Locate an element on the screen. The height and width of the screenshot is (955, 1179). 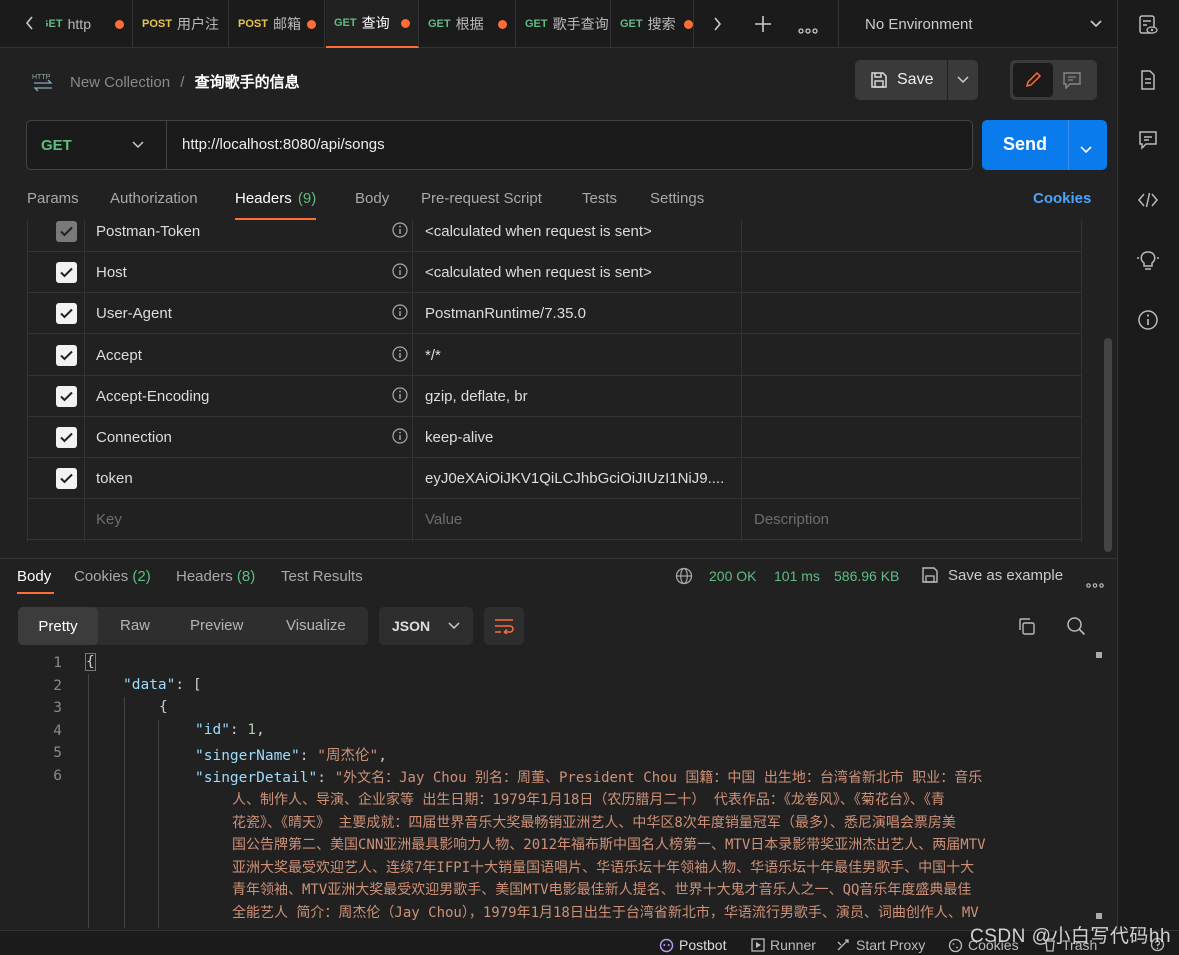
postbot-button: Postbot is located at coordinates (692, 945).